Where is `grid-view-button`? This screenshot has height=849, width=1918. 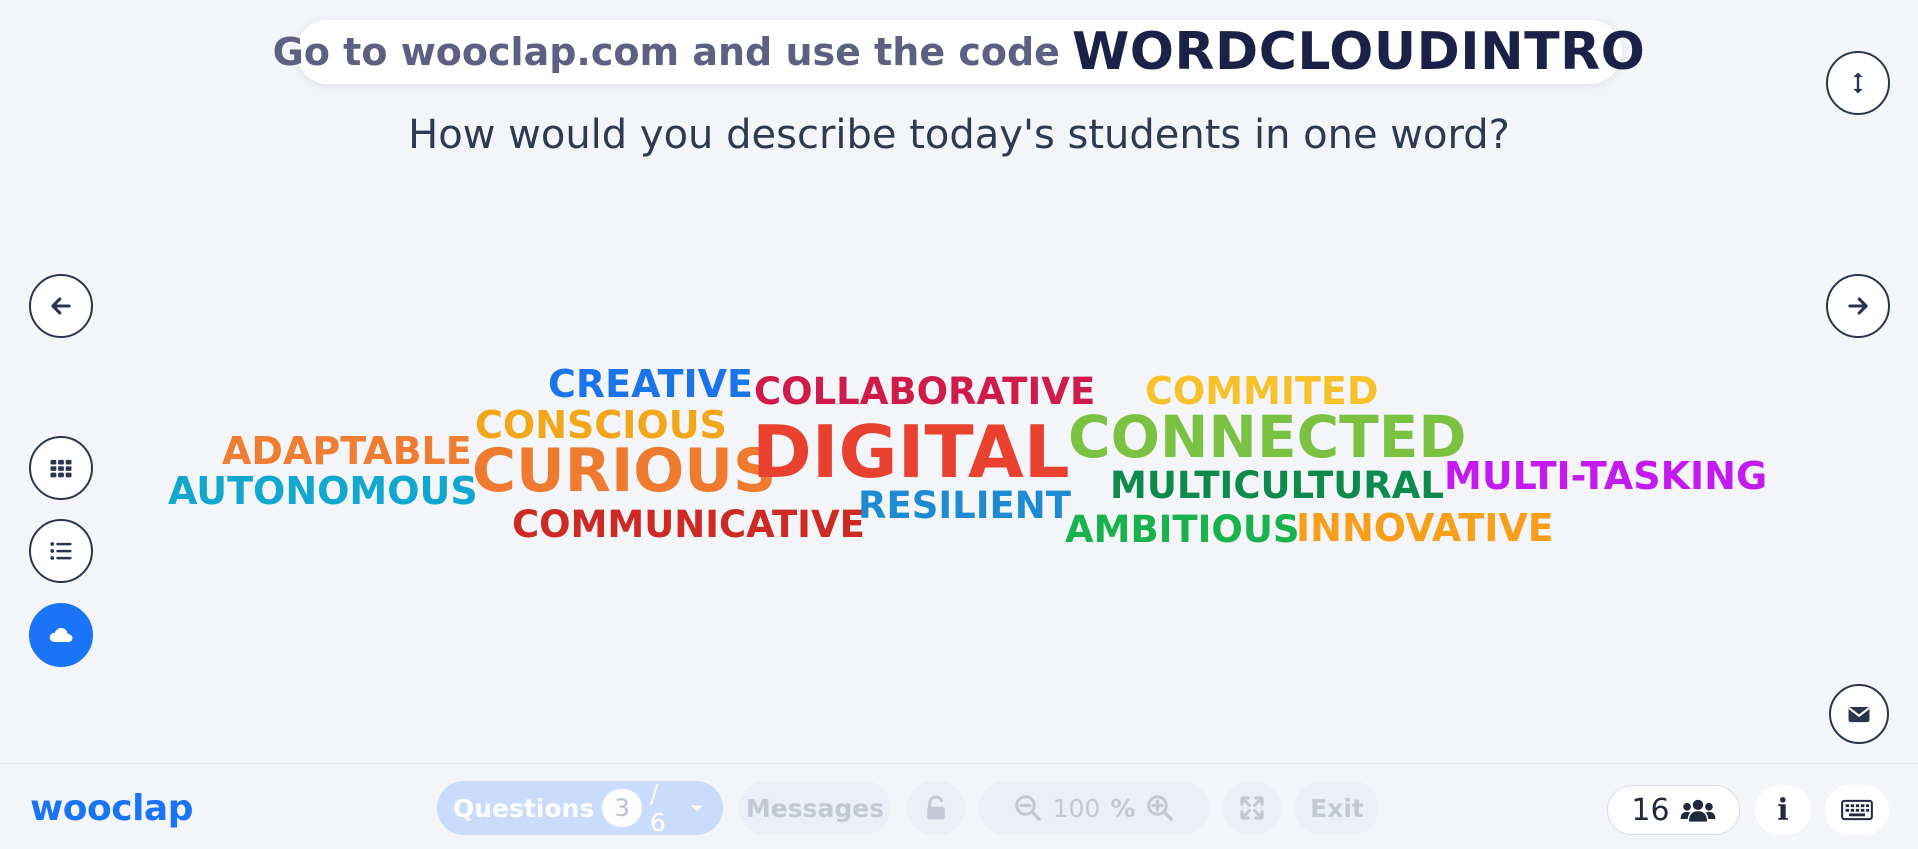 grid-view-button is located at coordinates (61, 468).